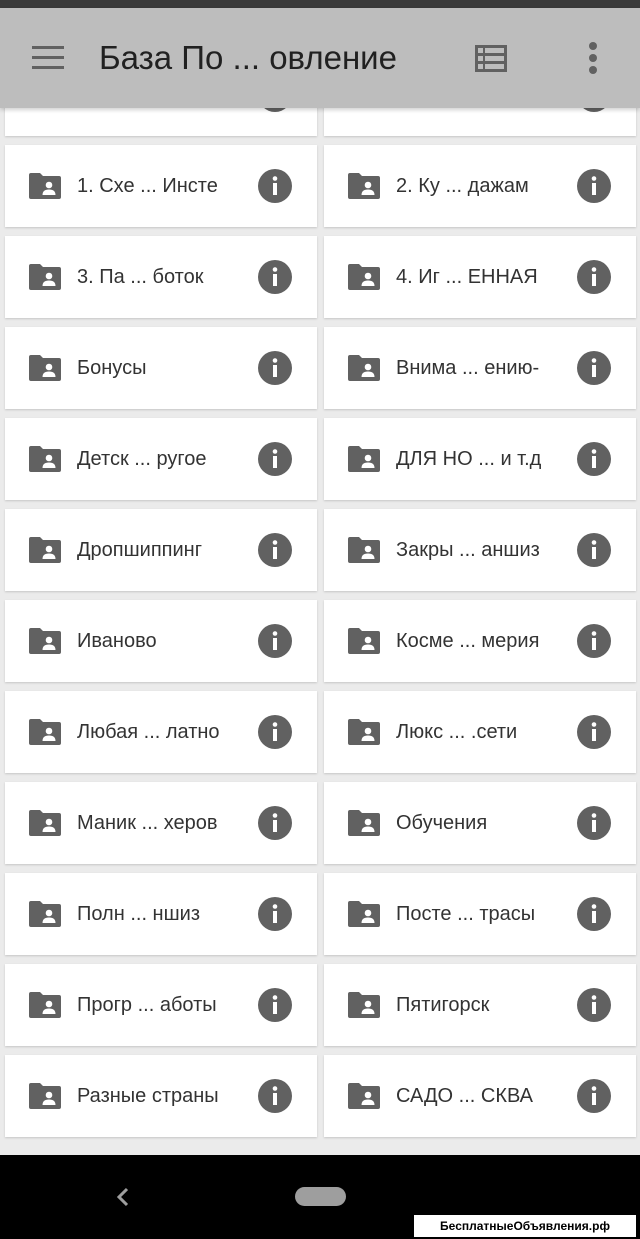 The height and width of the screenshot is (1239, 640). I want to click on folder-name: Бонусы, so click(112, 368).